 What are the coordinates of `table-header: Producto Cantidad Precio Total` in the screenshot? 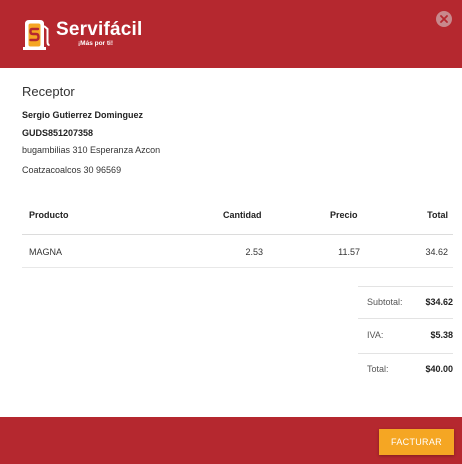 It's located at (237, 221).